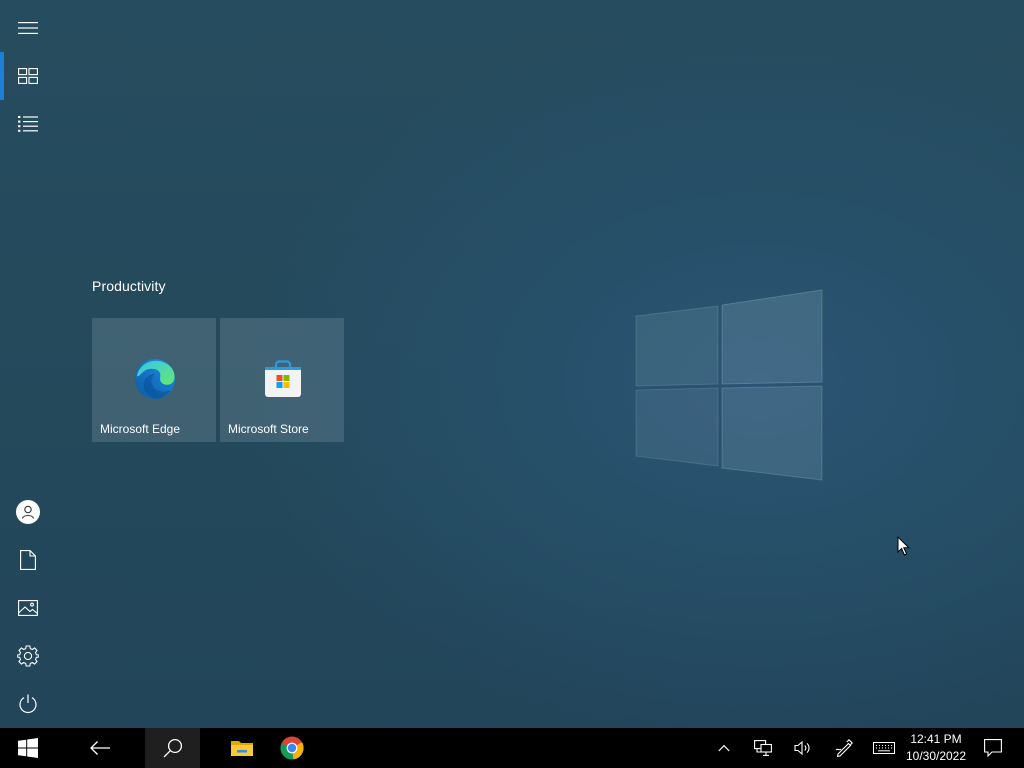  Describe the element at coordinates (936, 756) in the screenshot. I see `clock-date: 10/30/2022` at that location.